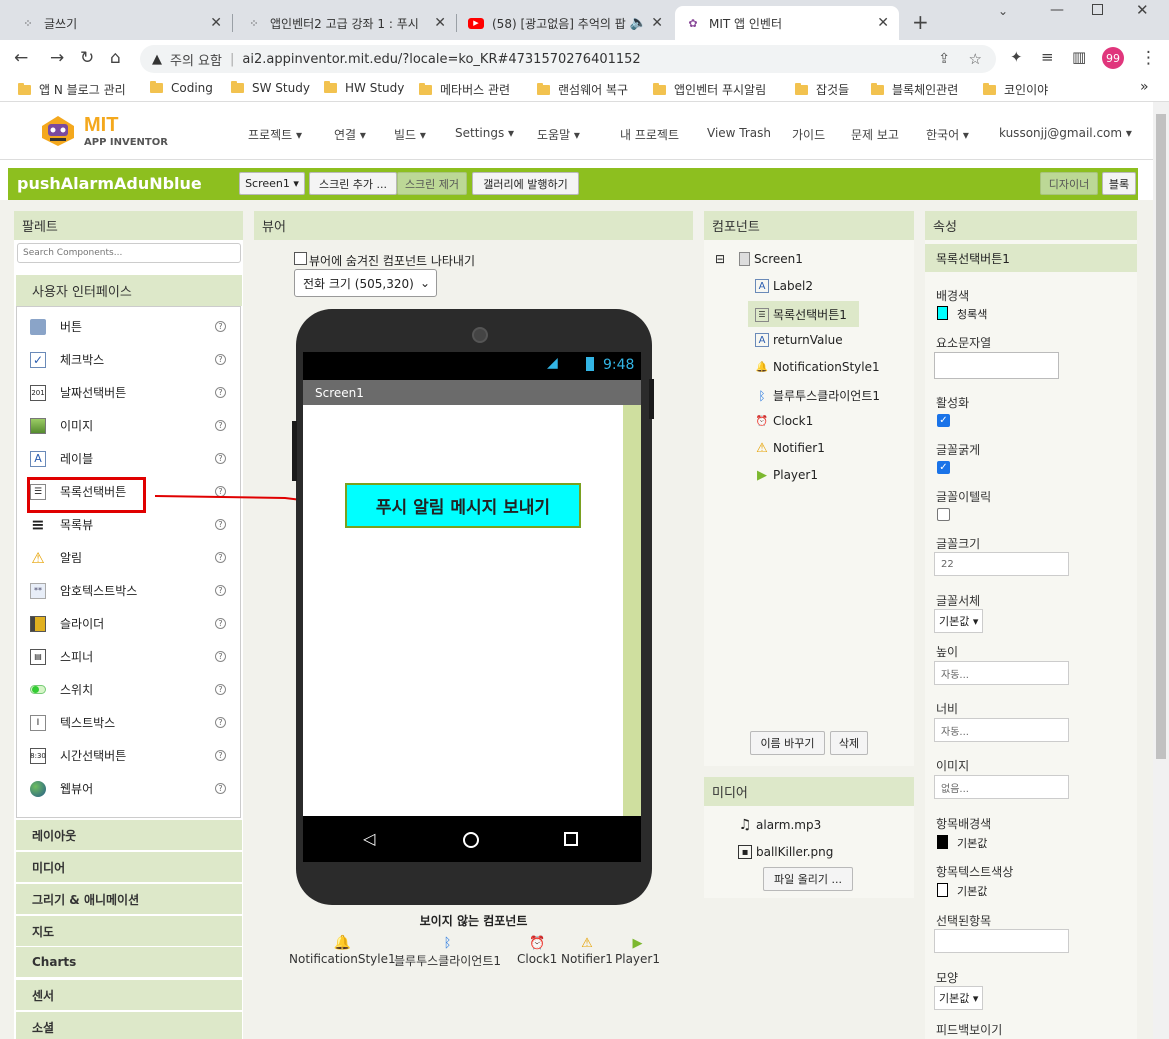 The width and height of the screenshot is (1169, 1039). Describe the element at coordinates (350, 134) in the screenshot. I see `menu-connect: 연결 ▾` at that location.